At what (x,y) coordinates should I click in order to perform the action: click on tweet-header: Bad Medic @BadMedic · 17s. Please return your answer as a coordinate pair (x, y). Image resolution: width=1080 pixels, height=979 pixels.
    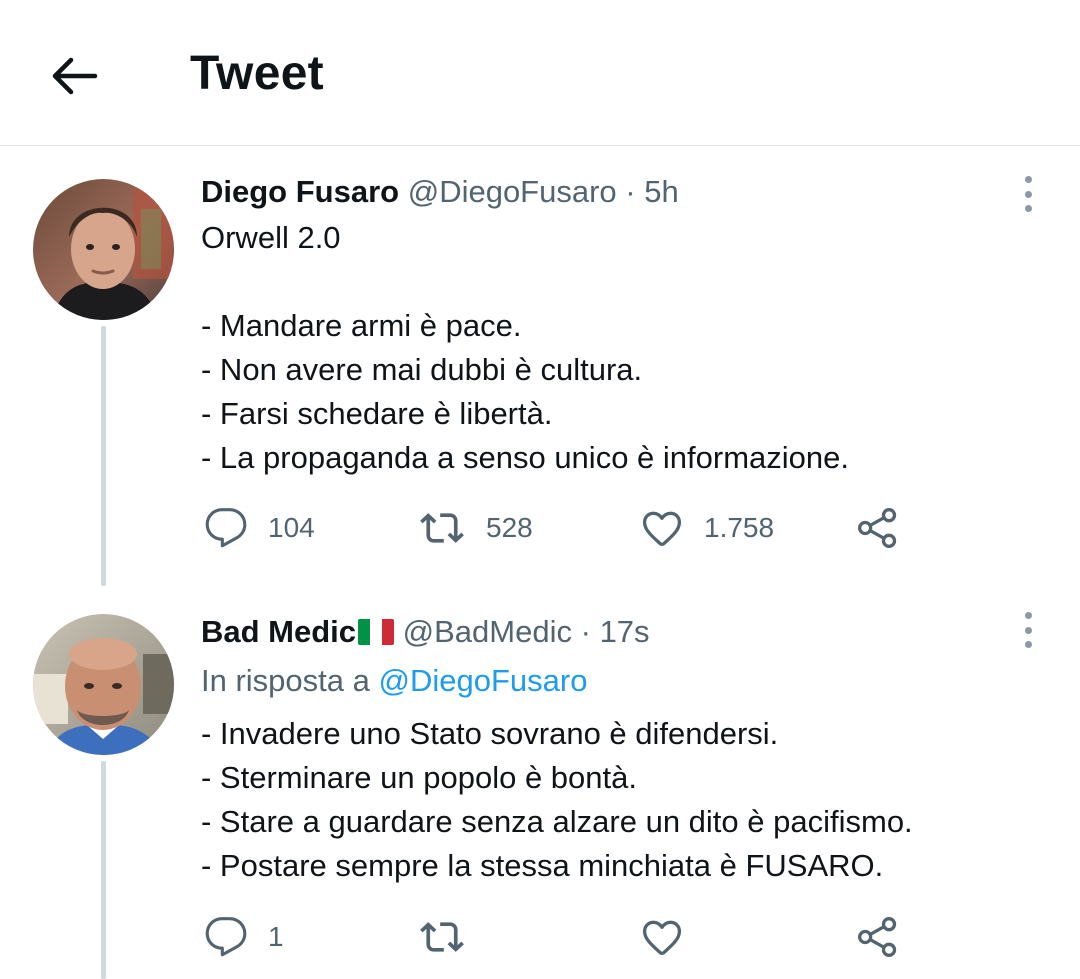
    Looking at the image, I should click on (425, 632).